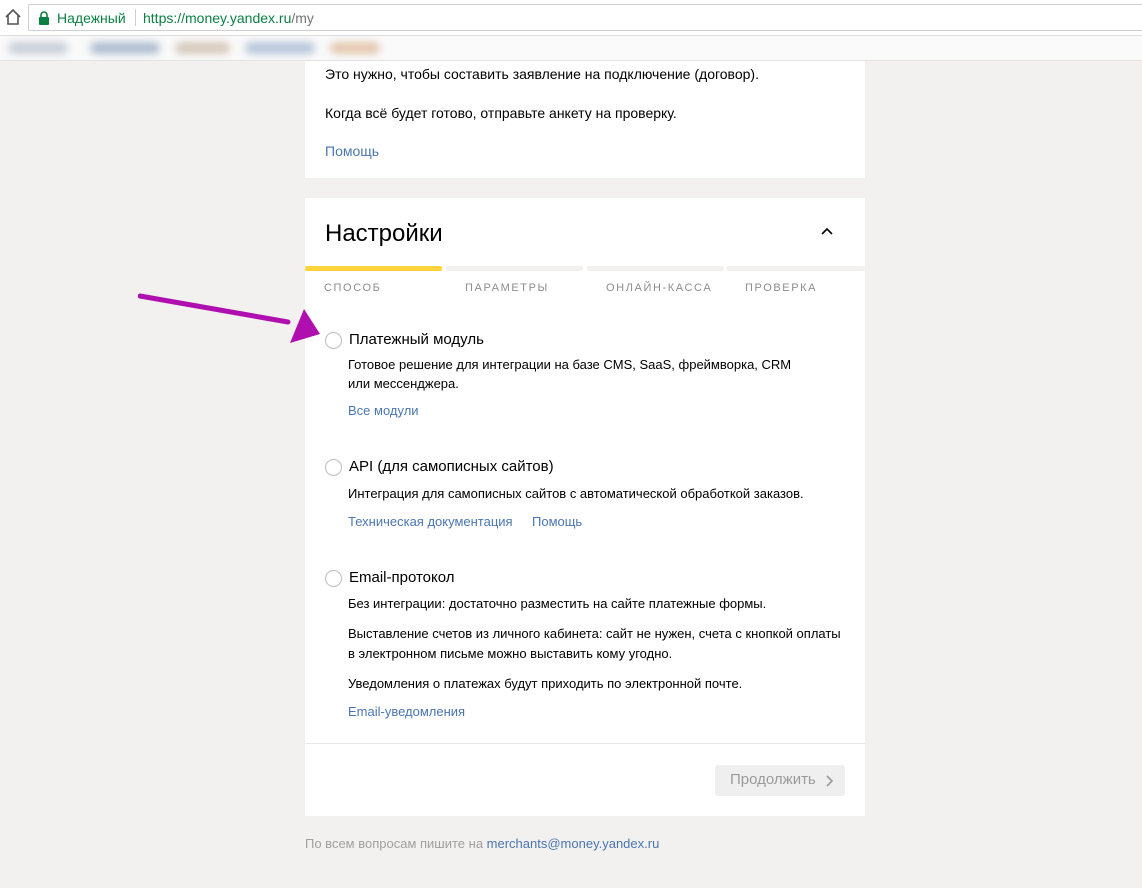 The width and height of the screenshot is (1142, 888). What do you see at coordinates (655, 280) in the screenshot?
I see `step-online-kassa: ОНЛАЙН-КАССА` at bounding box center [655, 280].